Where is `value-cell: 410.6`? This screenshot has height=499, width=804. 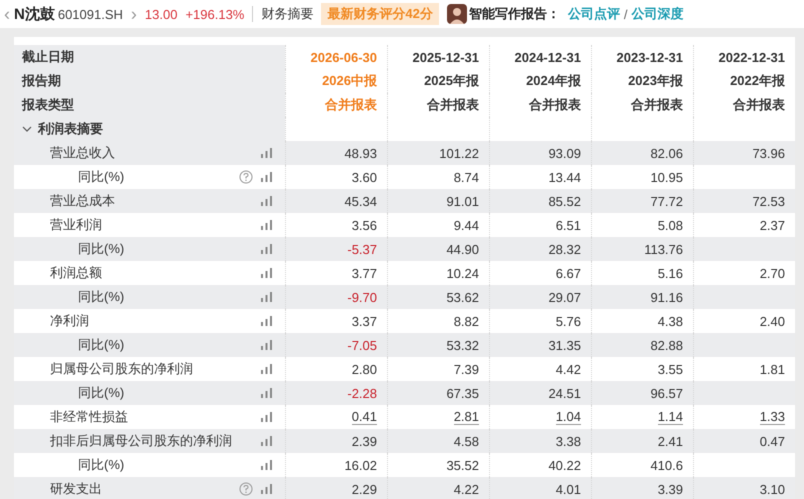
value-cell: 410.6 is located at coordinates (666, 465).